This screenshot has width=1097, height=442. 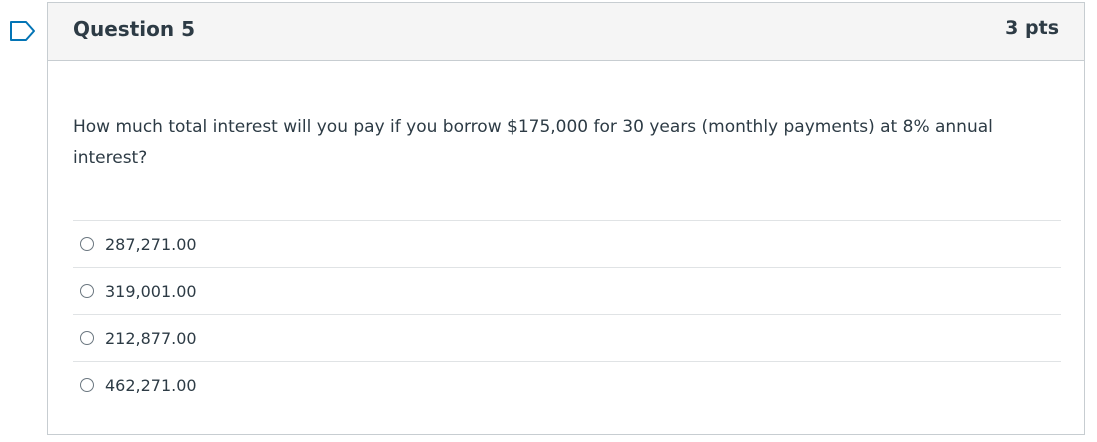 I want to click on answer-option-4: 462,271.00, so click(x=567, y=384).